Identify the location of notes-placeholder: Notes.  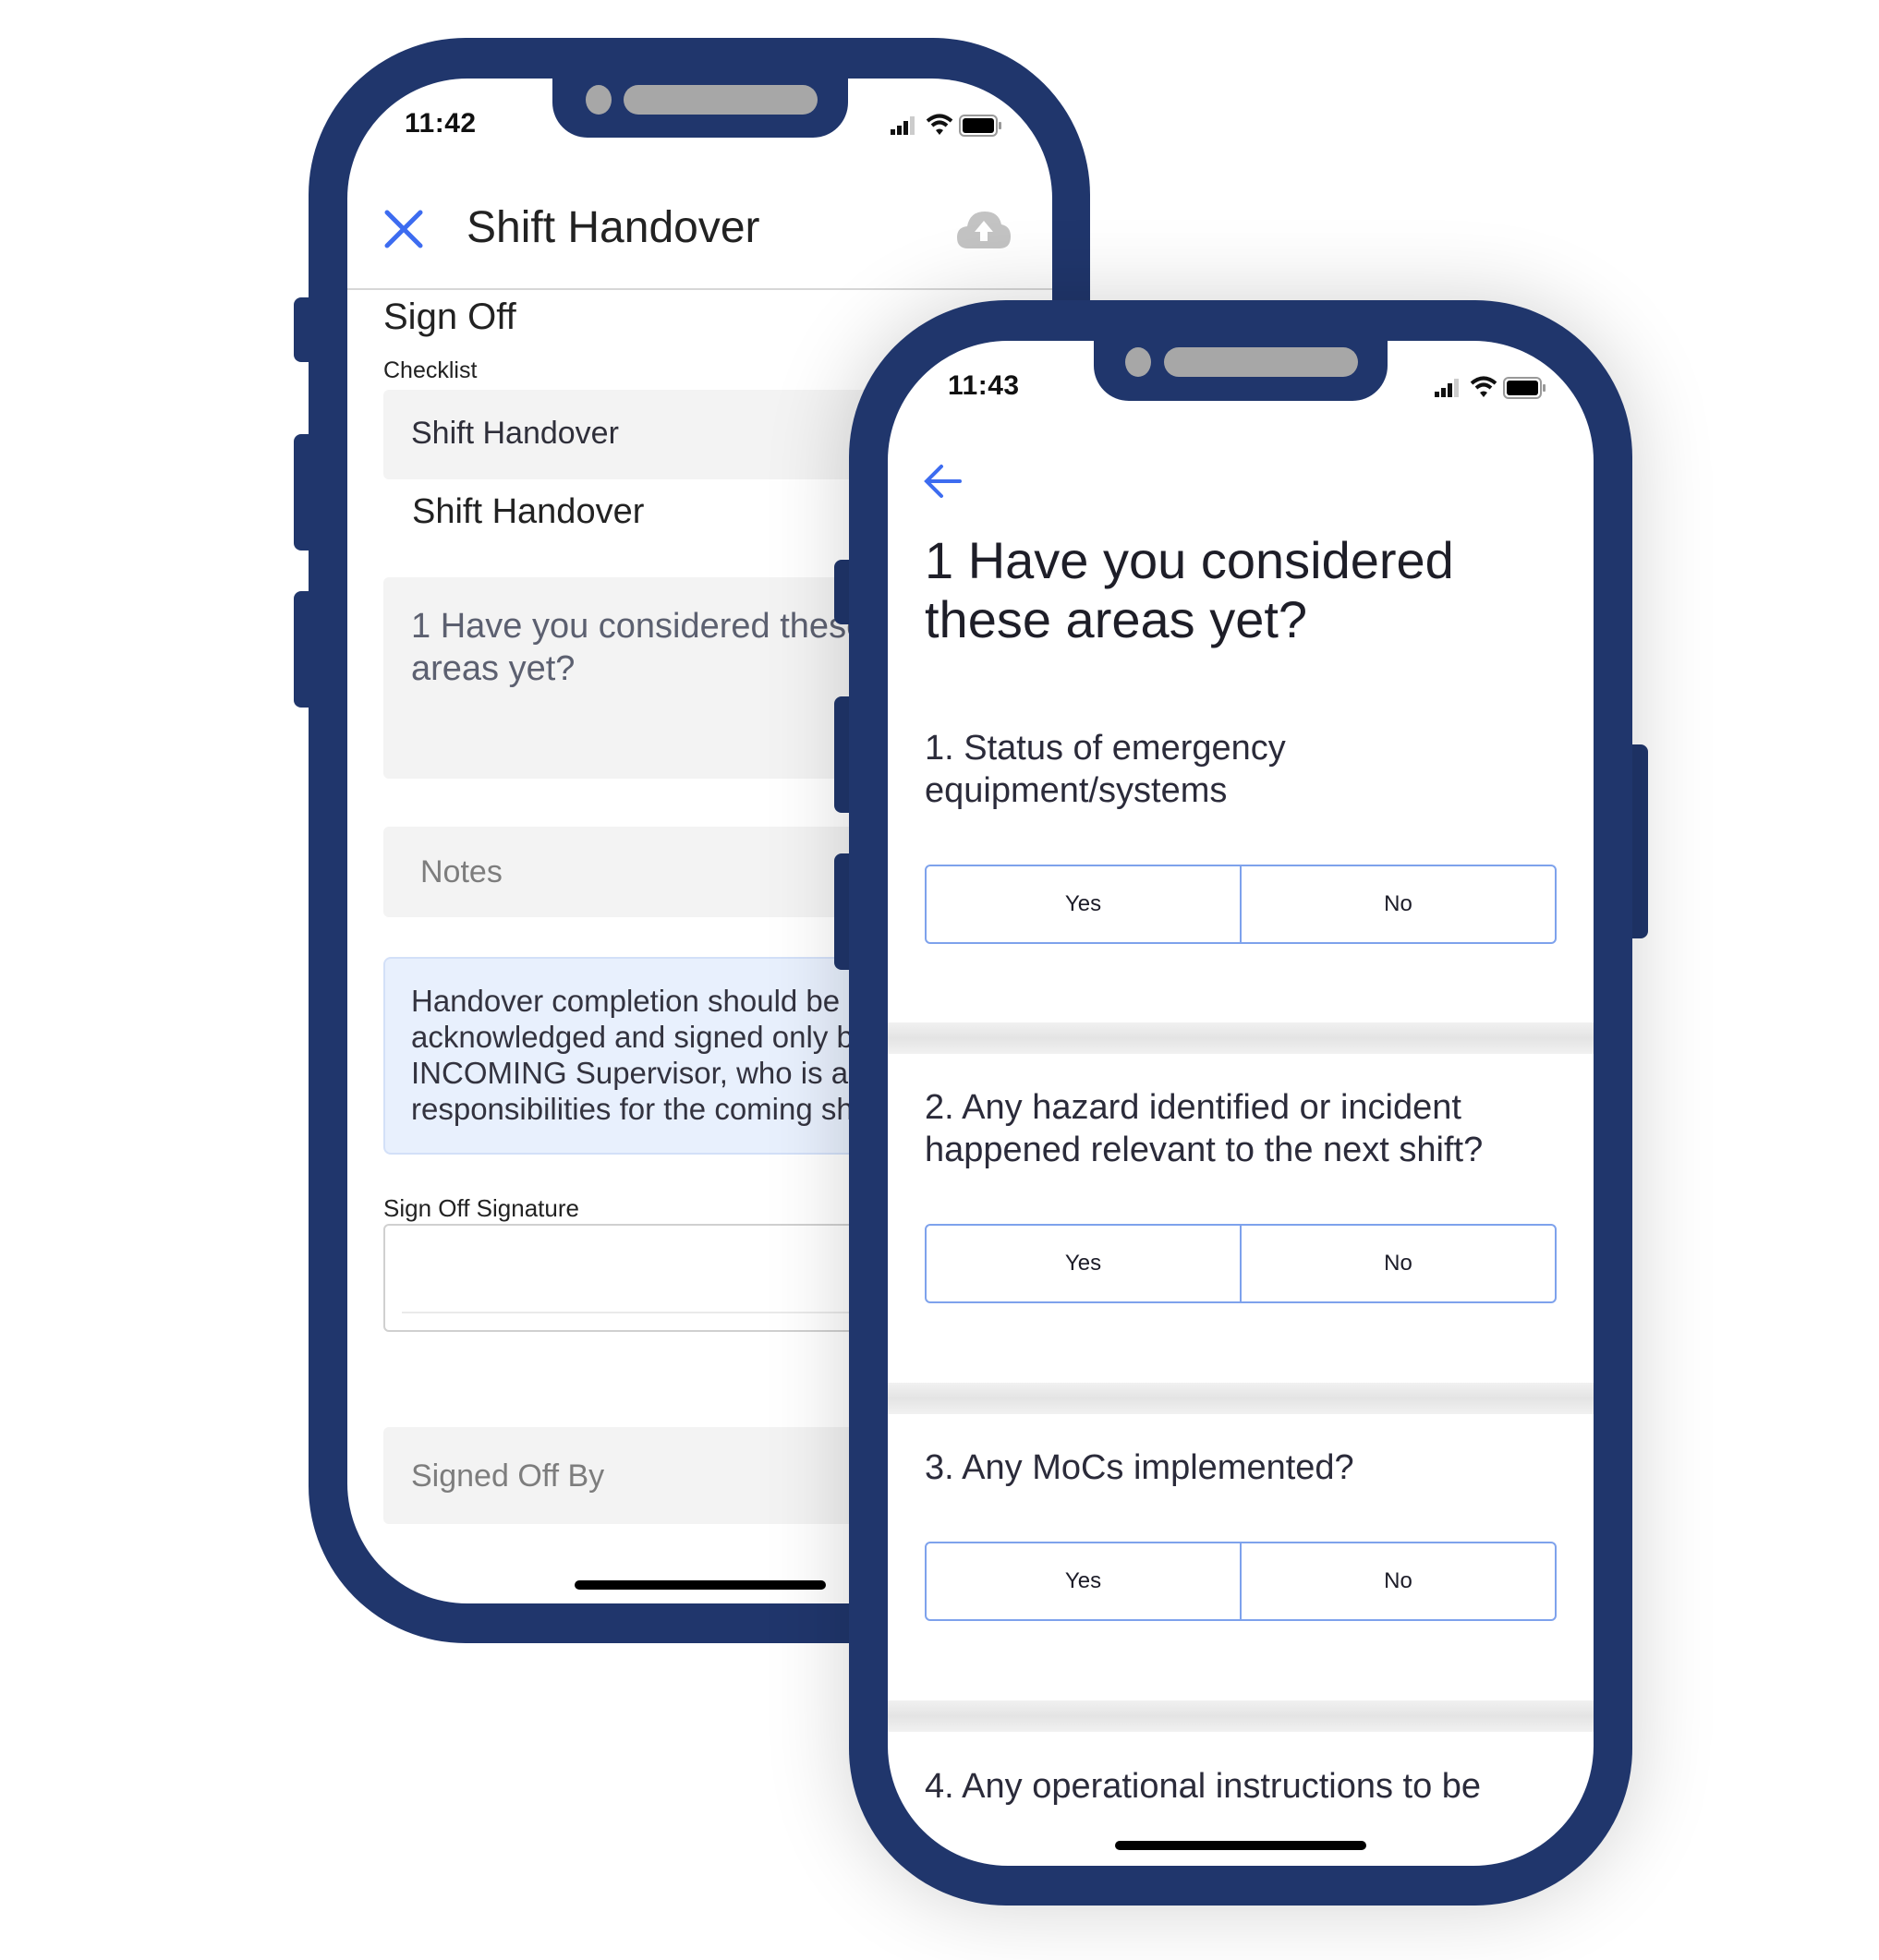
(461, 871).